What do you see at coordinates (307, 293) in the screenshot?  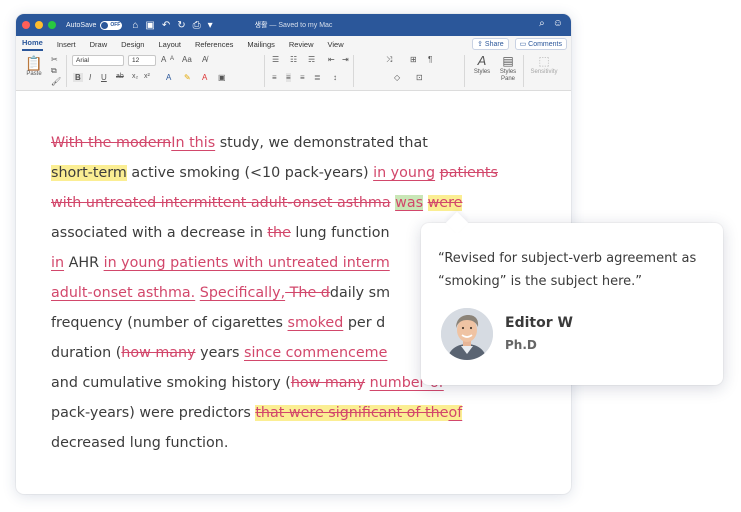 I see `deleted-text: The d` at bounding box center [307, 293].